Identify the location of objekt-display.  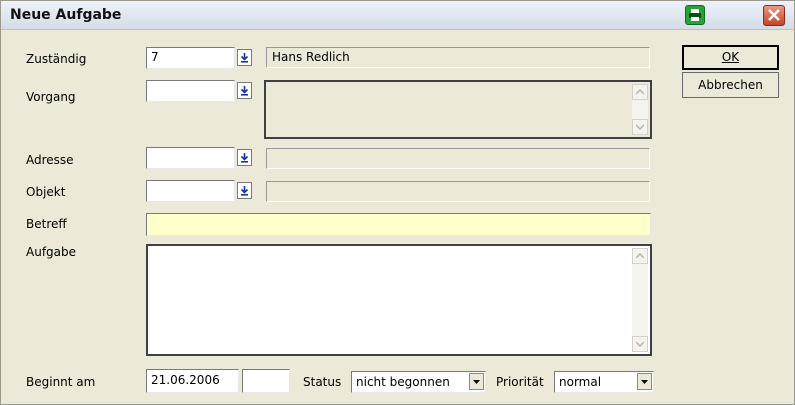
(458, 191).